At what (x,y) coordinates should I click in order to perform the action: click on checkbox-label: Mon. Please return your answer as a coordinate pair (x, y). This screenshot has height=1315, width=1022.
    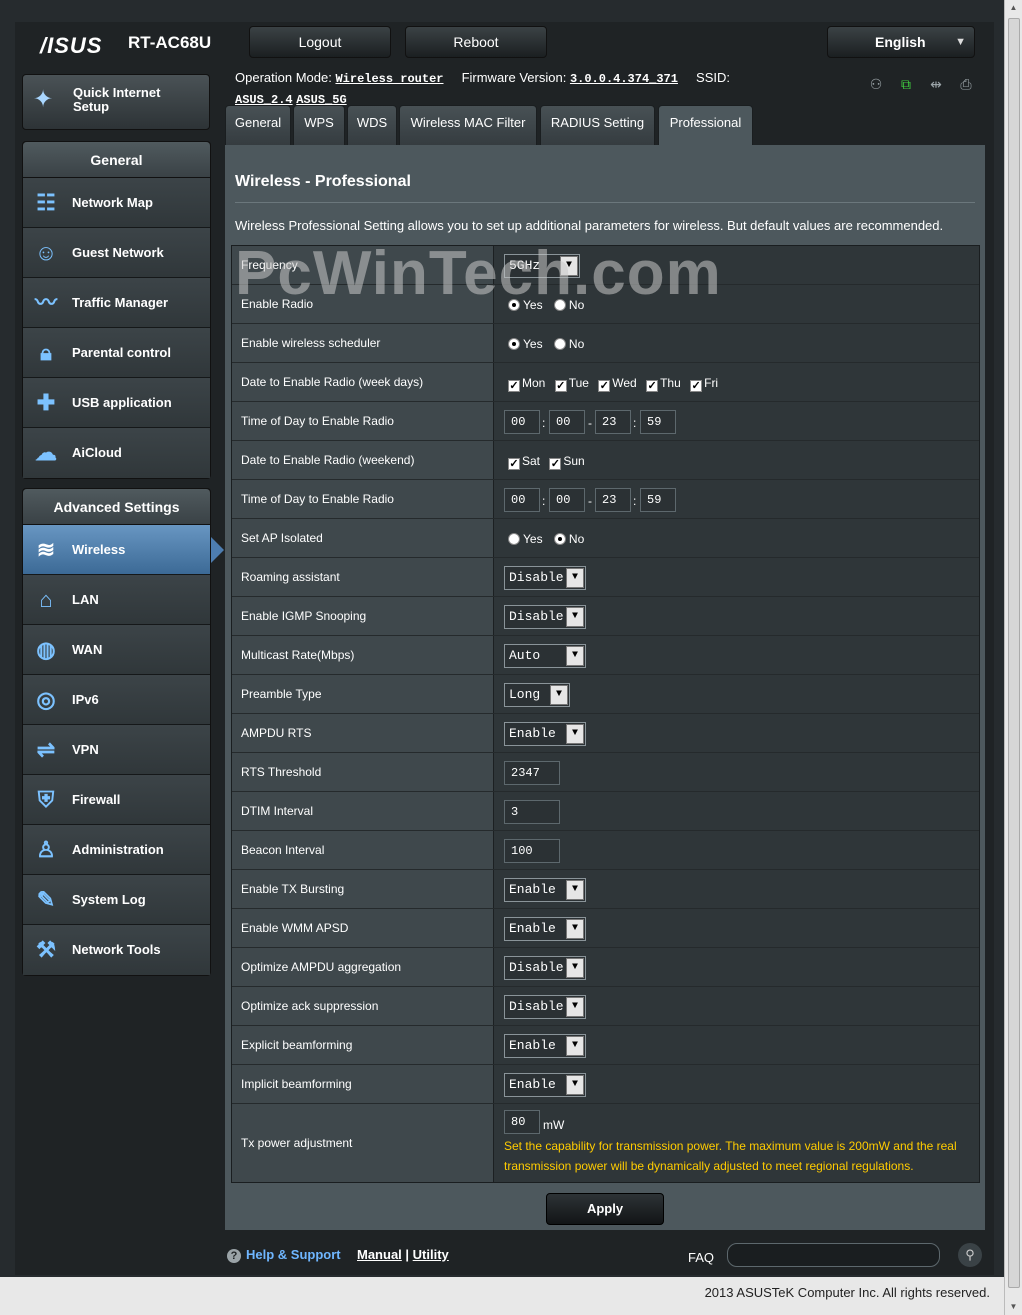
    Looking at the image, I should click on (534, 383).